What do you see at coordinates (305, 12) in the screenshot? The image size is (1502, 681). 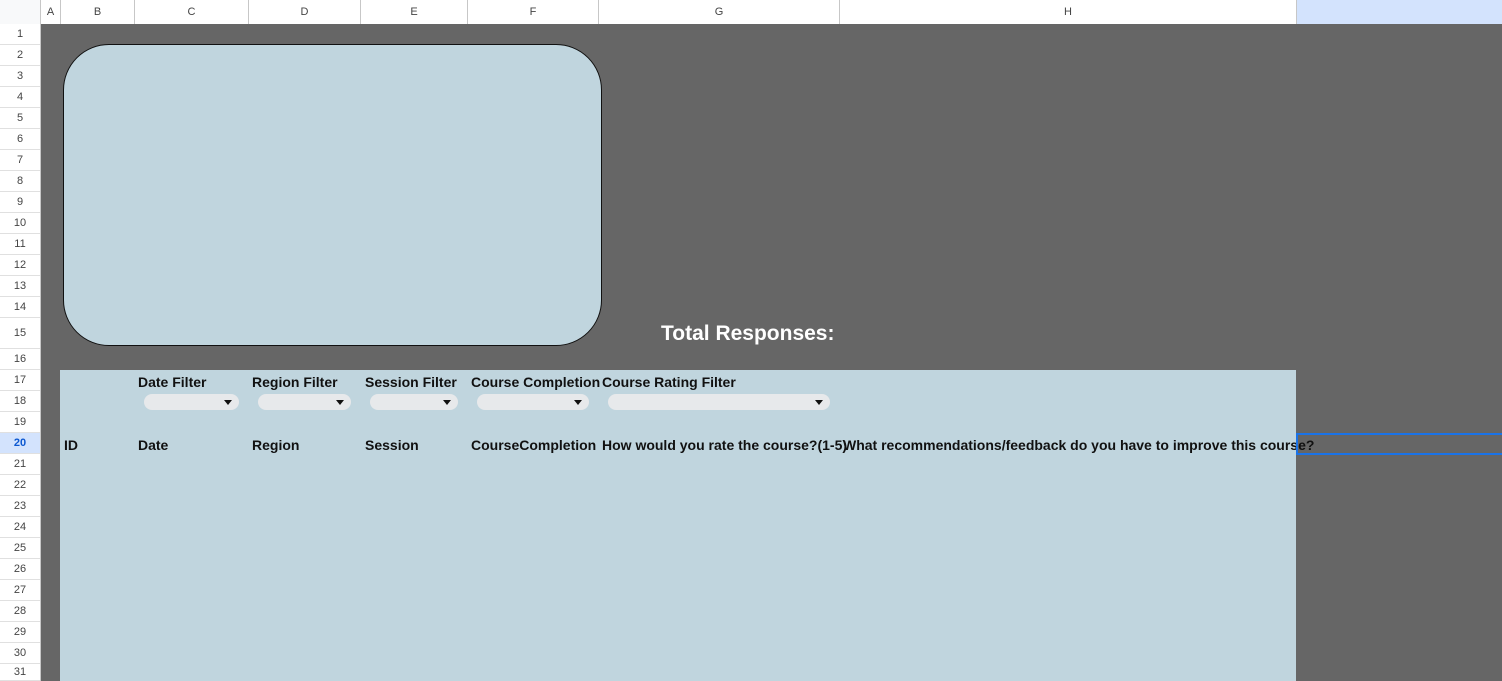 I see `column-header-d: D` at bounding box center [305, 12].